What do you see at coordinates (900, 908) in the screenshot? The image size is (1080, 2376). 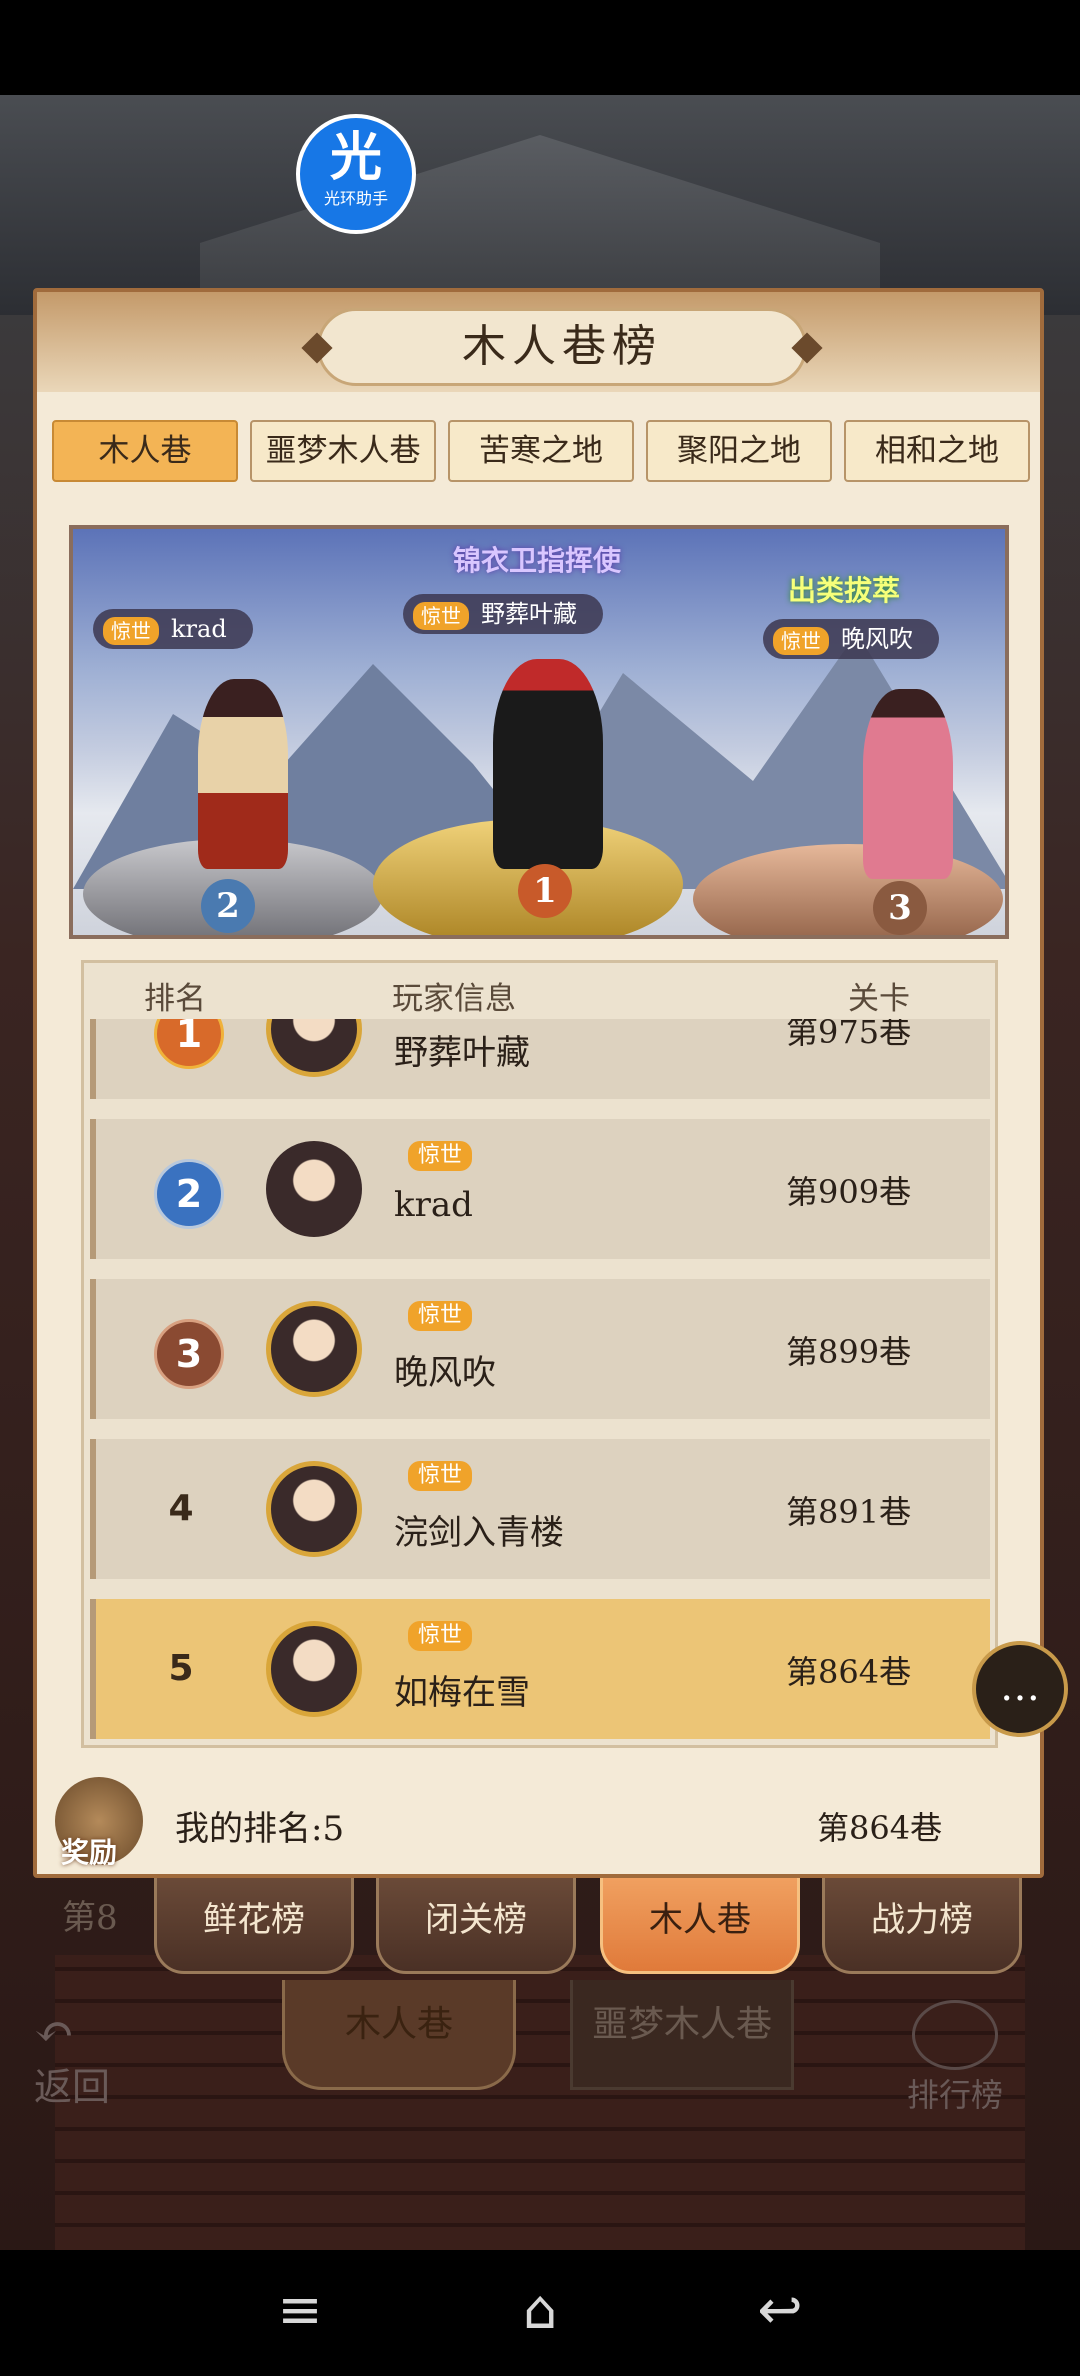 I see `medal-third-icon: 3` at bounding box center [900, 908].